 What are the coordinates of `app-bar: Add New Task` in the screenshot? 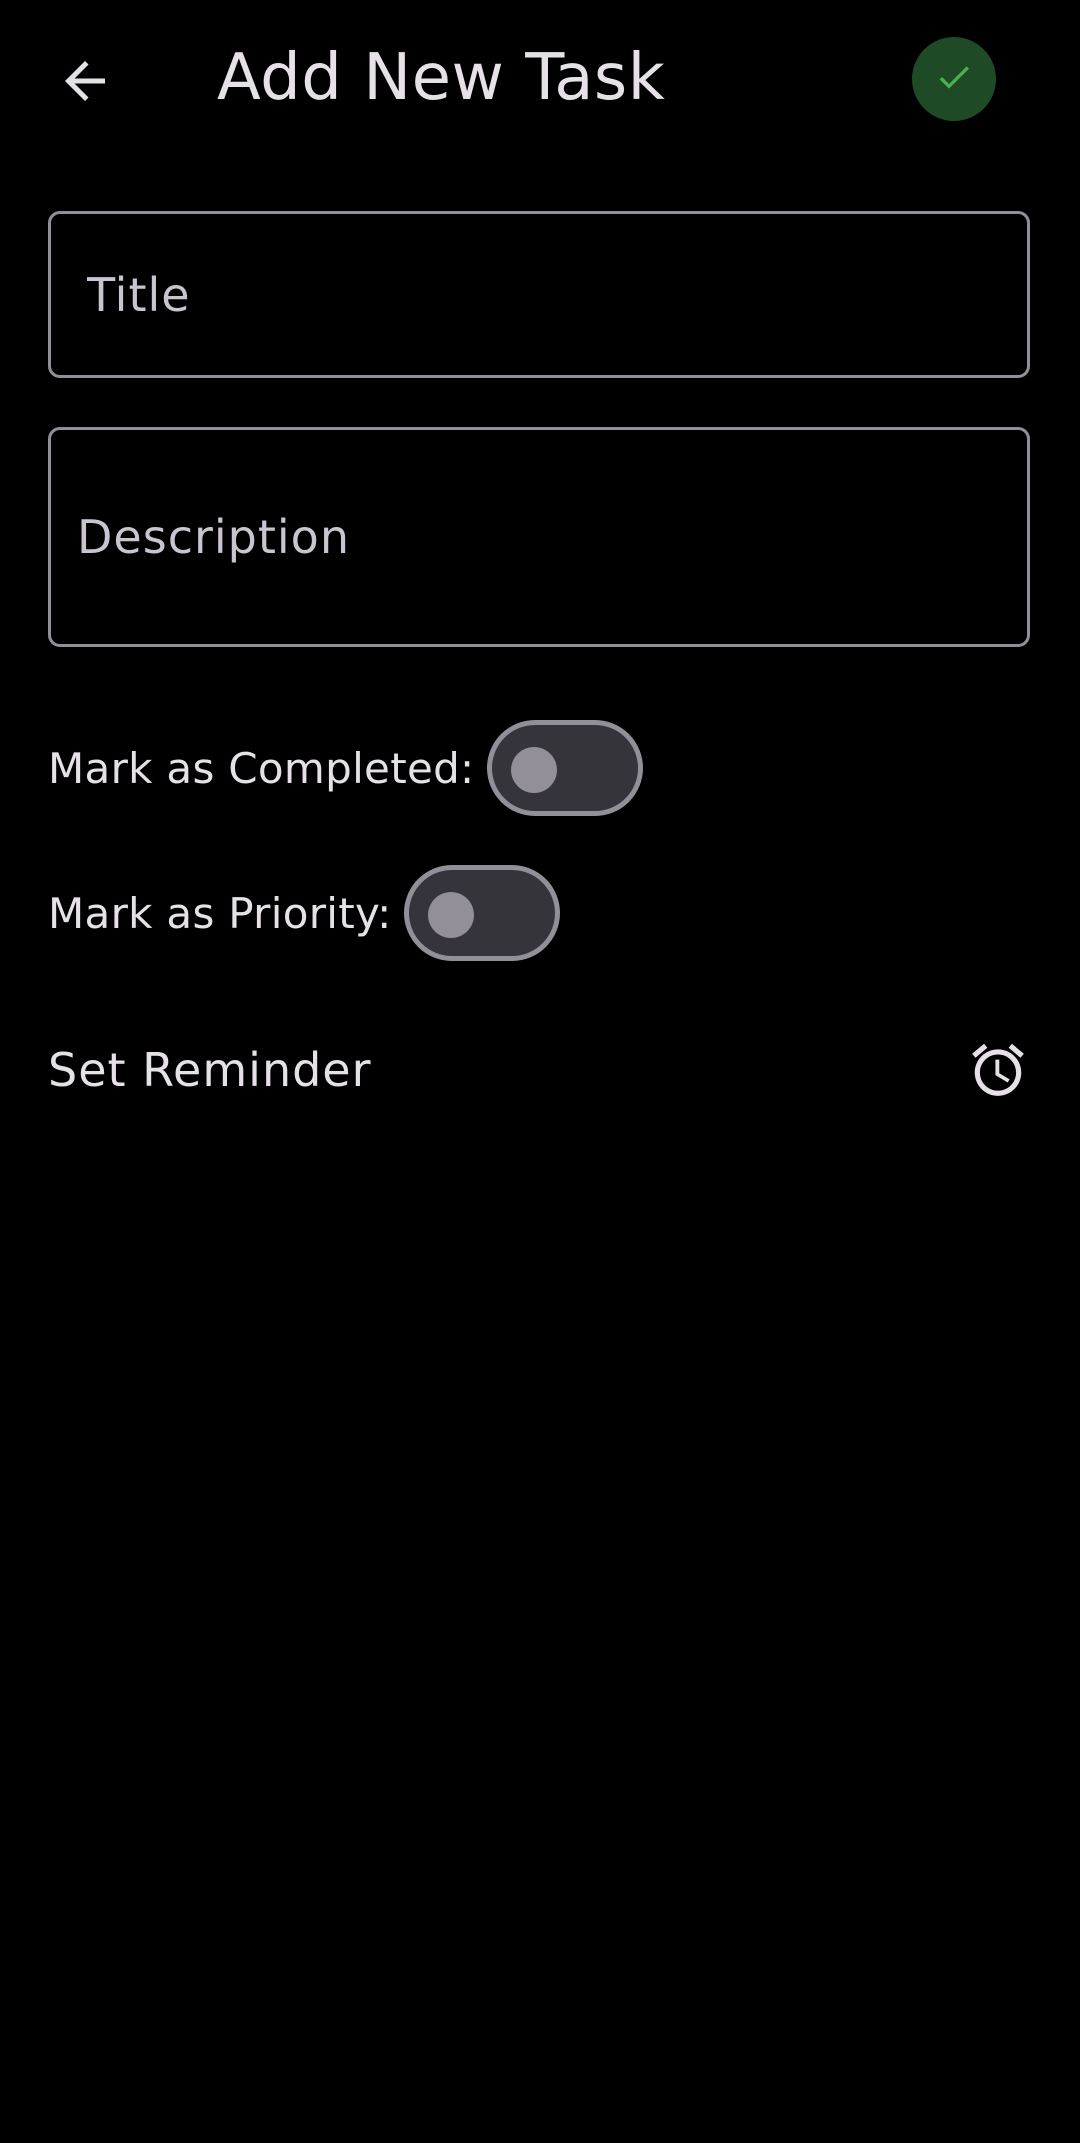 It's located at (540, 80).